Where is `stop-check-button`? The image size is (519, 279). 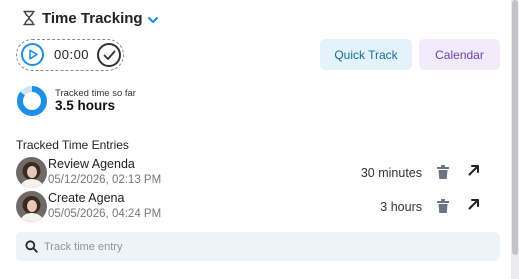 stop-check-button is located at coordinates (109, 55).